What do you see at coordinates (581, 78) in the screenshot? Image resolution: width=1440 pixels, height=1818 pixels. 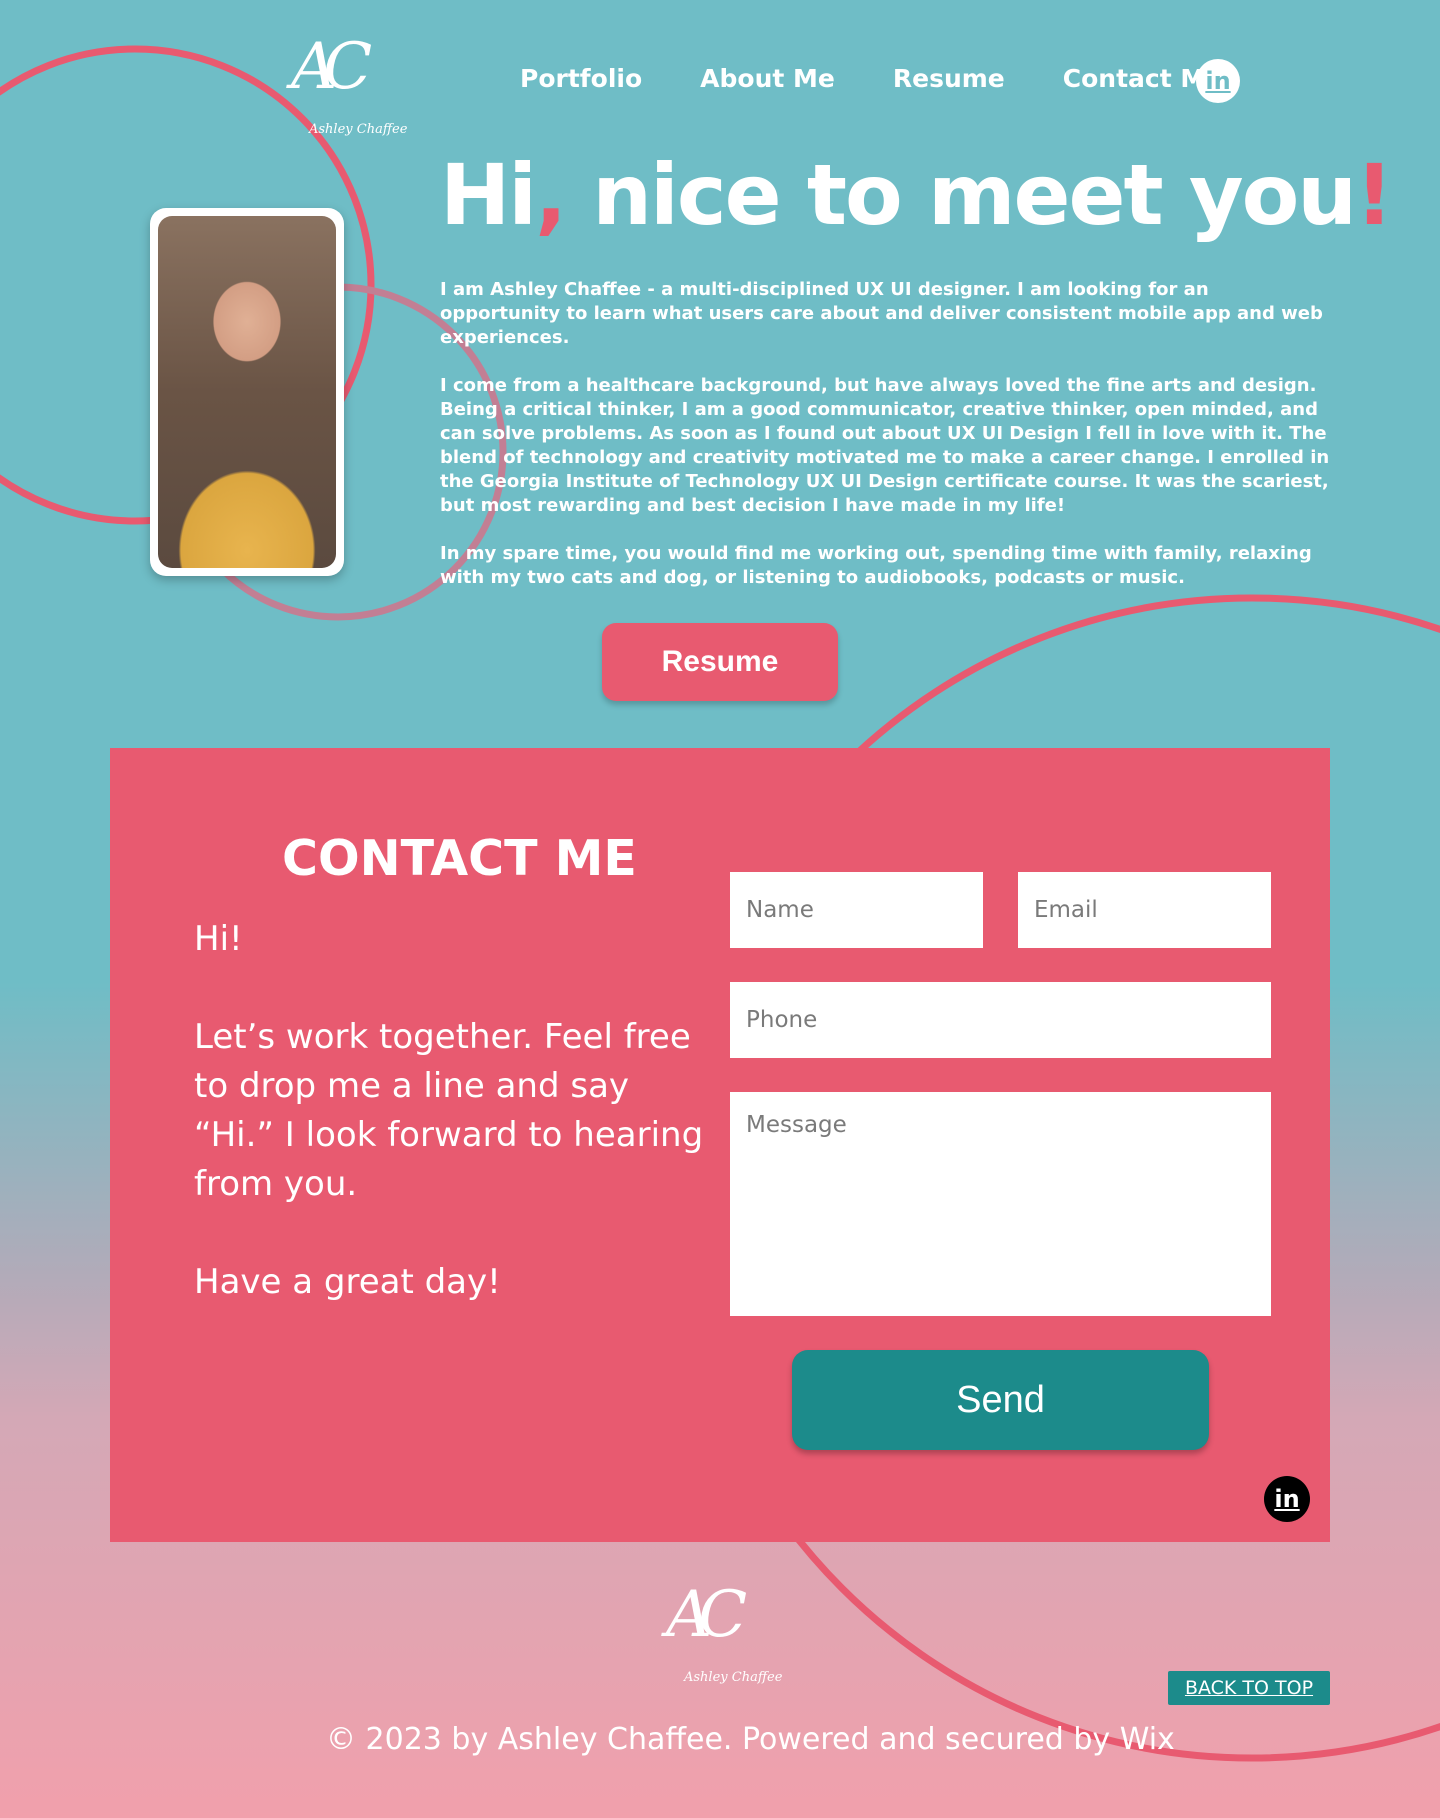 I see `nav-portfolio: Portfolio` at bounding box center [581, 78].